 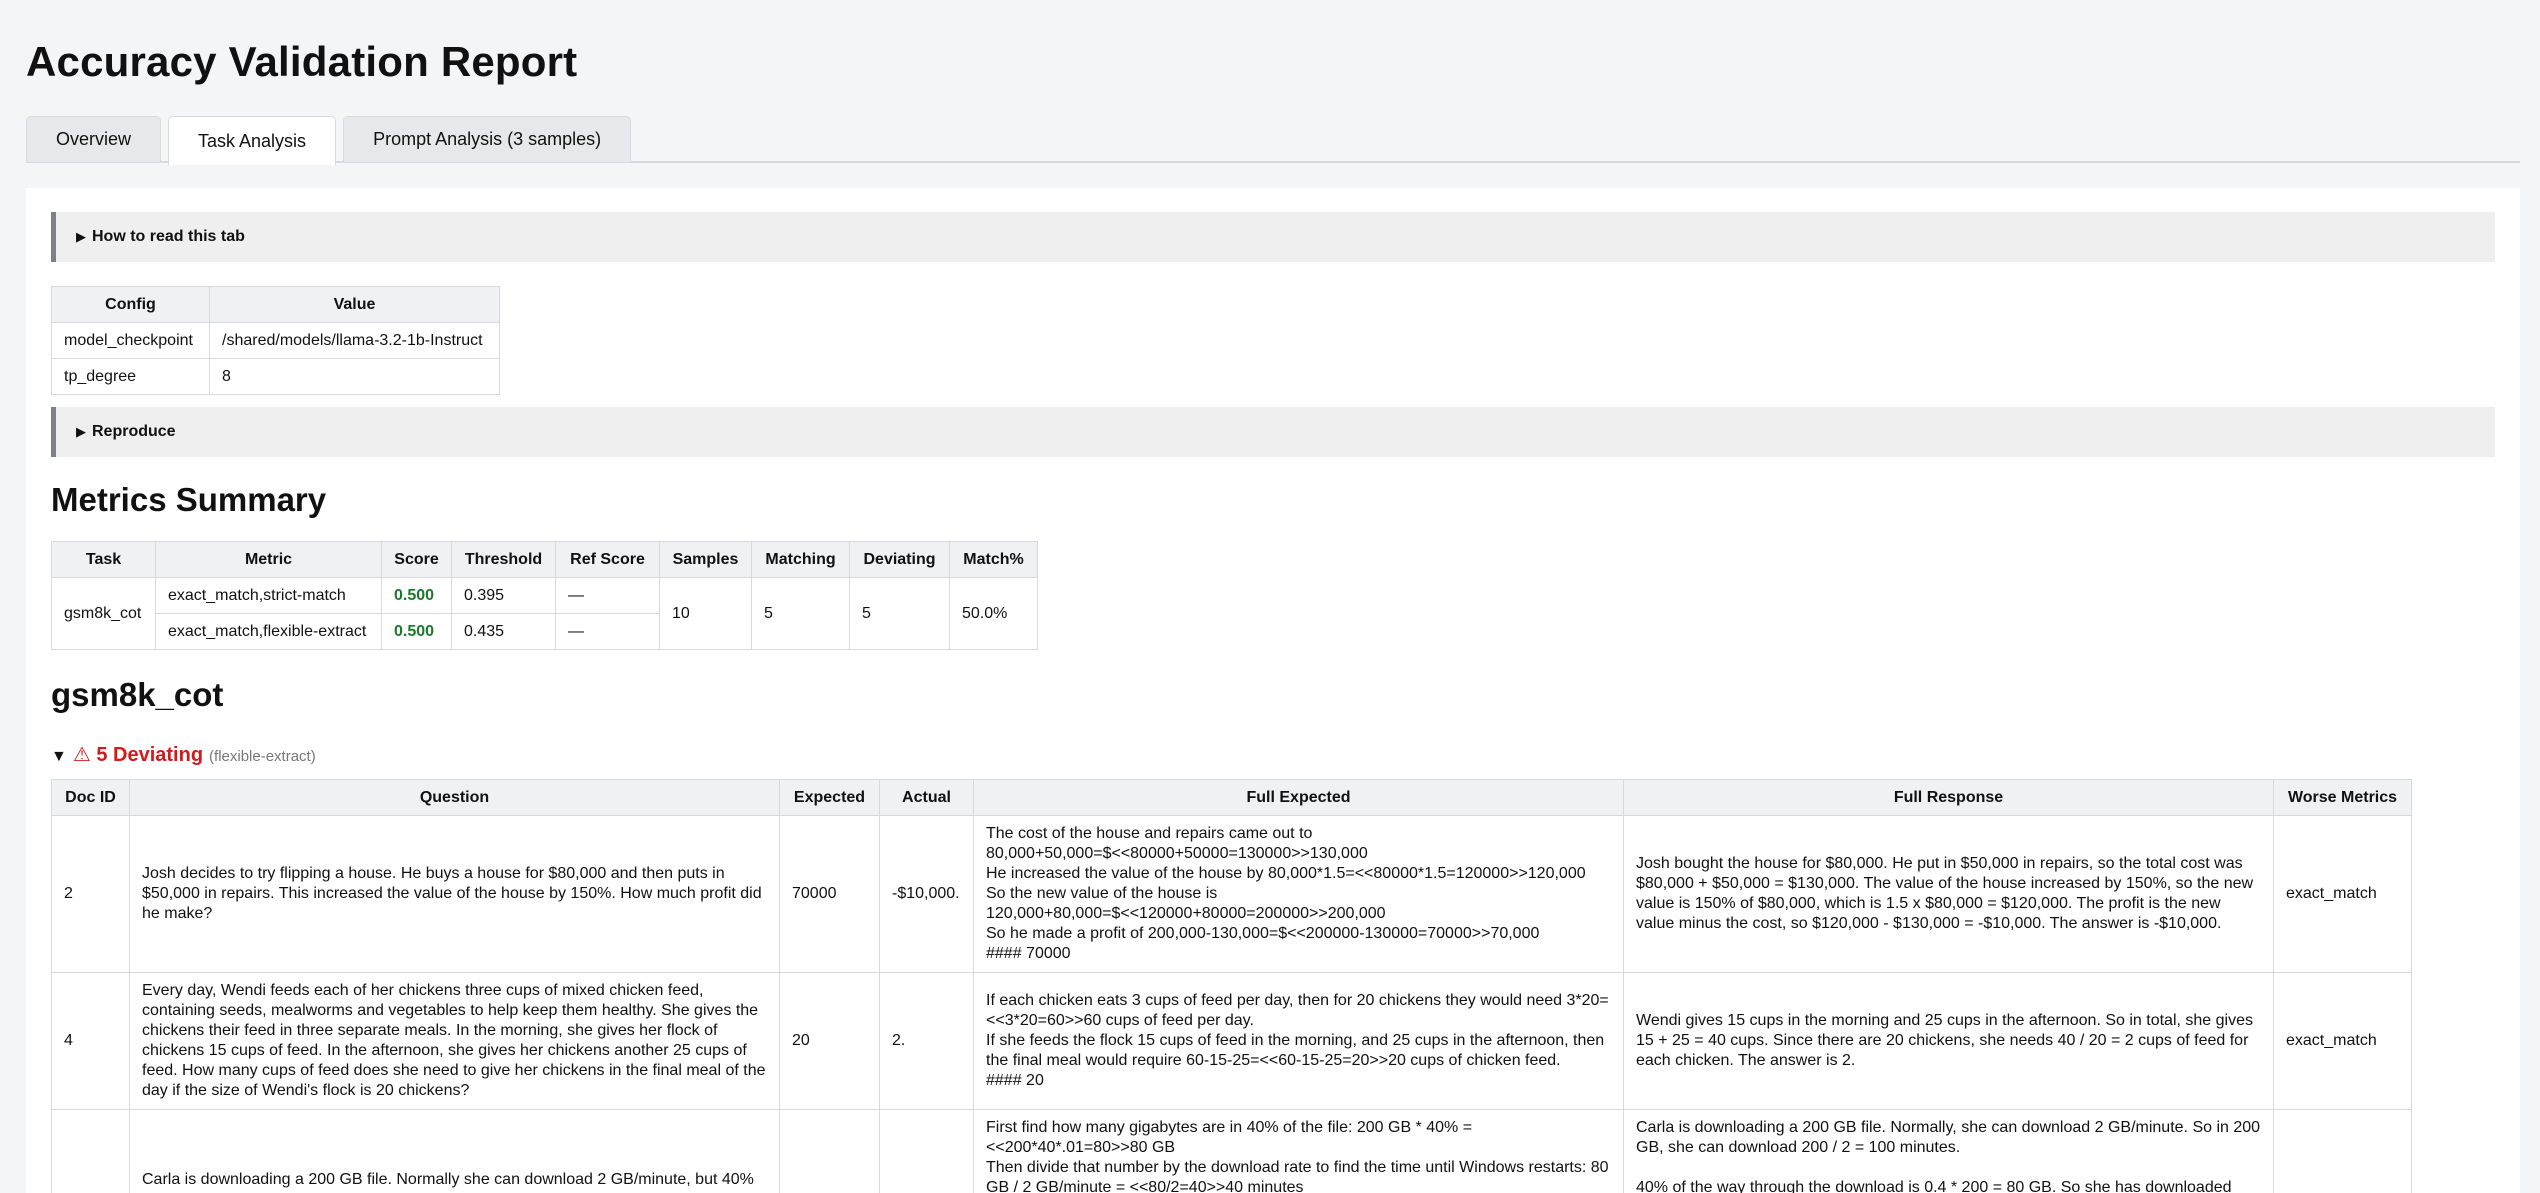 I want to click on deviating-header: Deviating, so click(x=899, y=559).